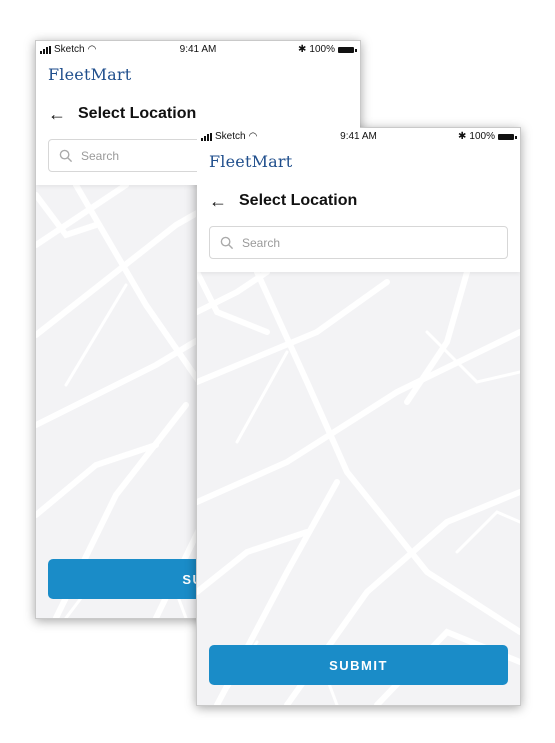 The image size is (555, 743). I want to click on search-input: Search, so click(358, 242).